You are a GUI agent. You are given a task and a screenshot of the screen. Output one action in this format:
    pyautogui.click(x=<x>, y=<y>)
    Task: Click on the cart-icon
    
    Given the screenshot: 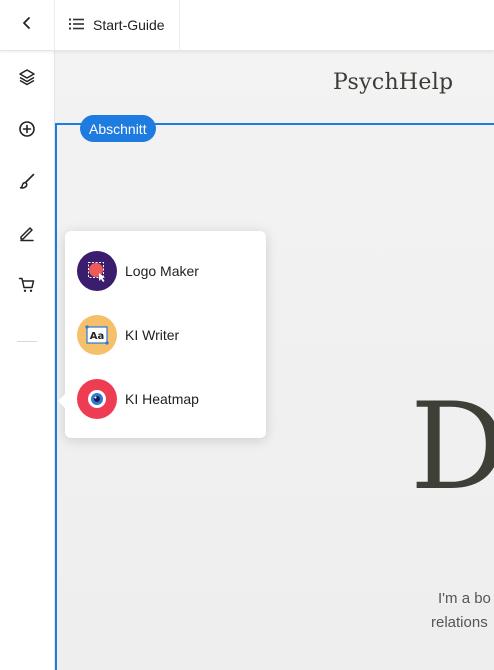 What is the action you would take?
    pyautogui.click(x=27, y=287)
    